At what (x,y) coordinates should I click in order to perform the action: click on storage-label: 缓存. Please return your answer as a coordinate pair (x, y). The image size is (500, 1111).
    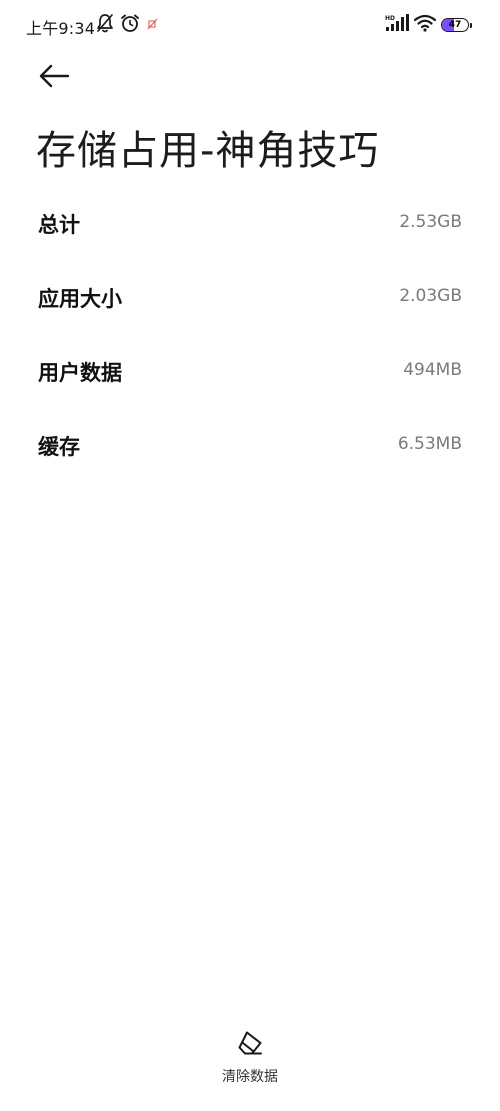
    Looking at the image, I should click on (59, 447).